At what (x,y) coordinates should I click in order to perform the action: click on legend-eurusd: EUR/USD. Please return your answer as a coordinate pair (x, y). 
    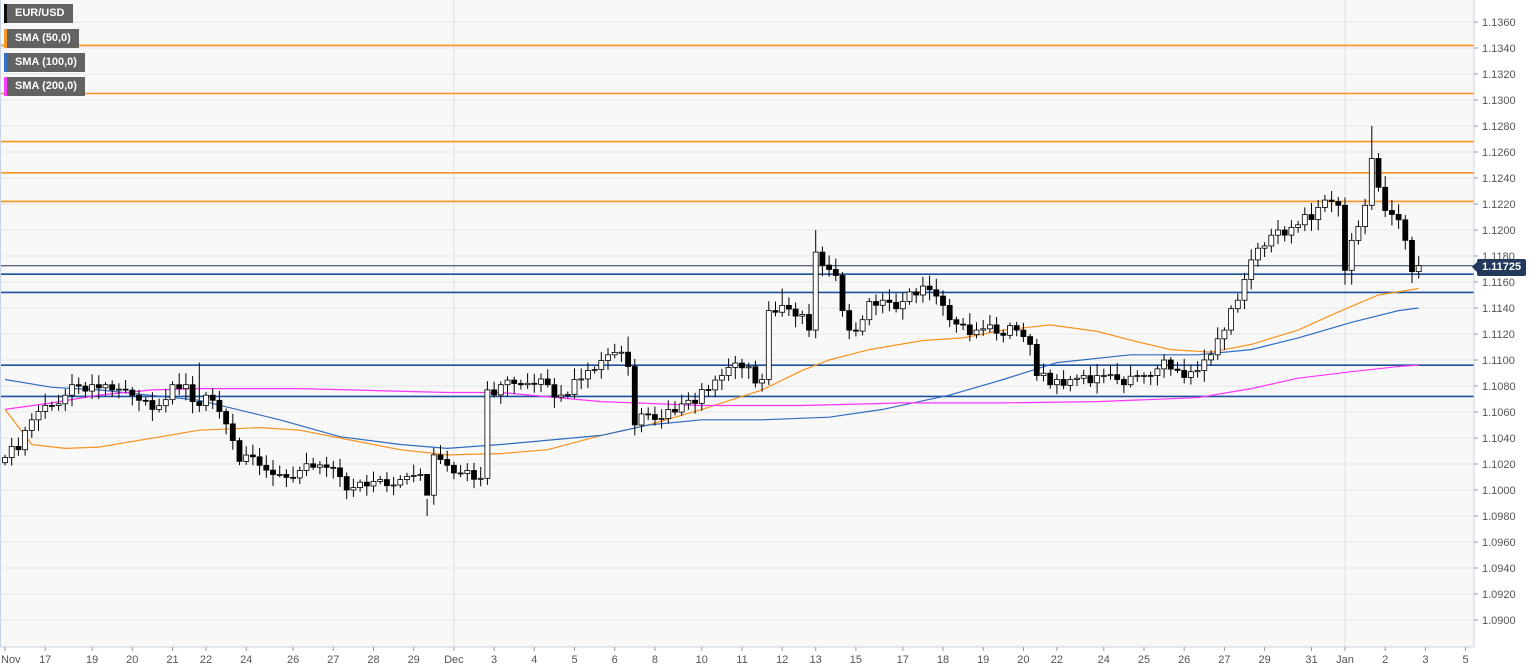
    Looking at the image, I should click on (38, 13).